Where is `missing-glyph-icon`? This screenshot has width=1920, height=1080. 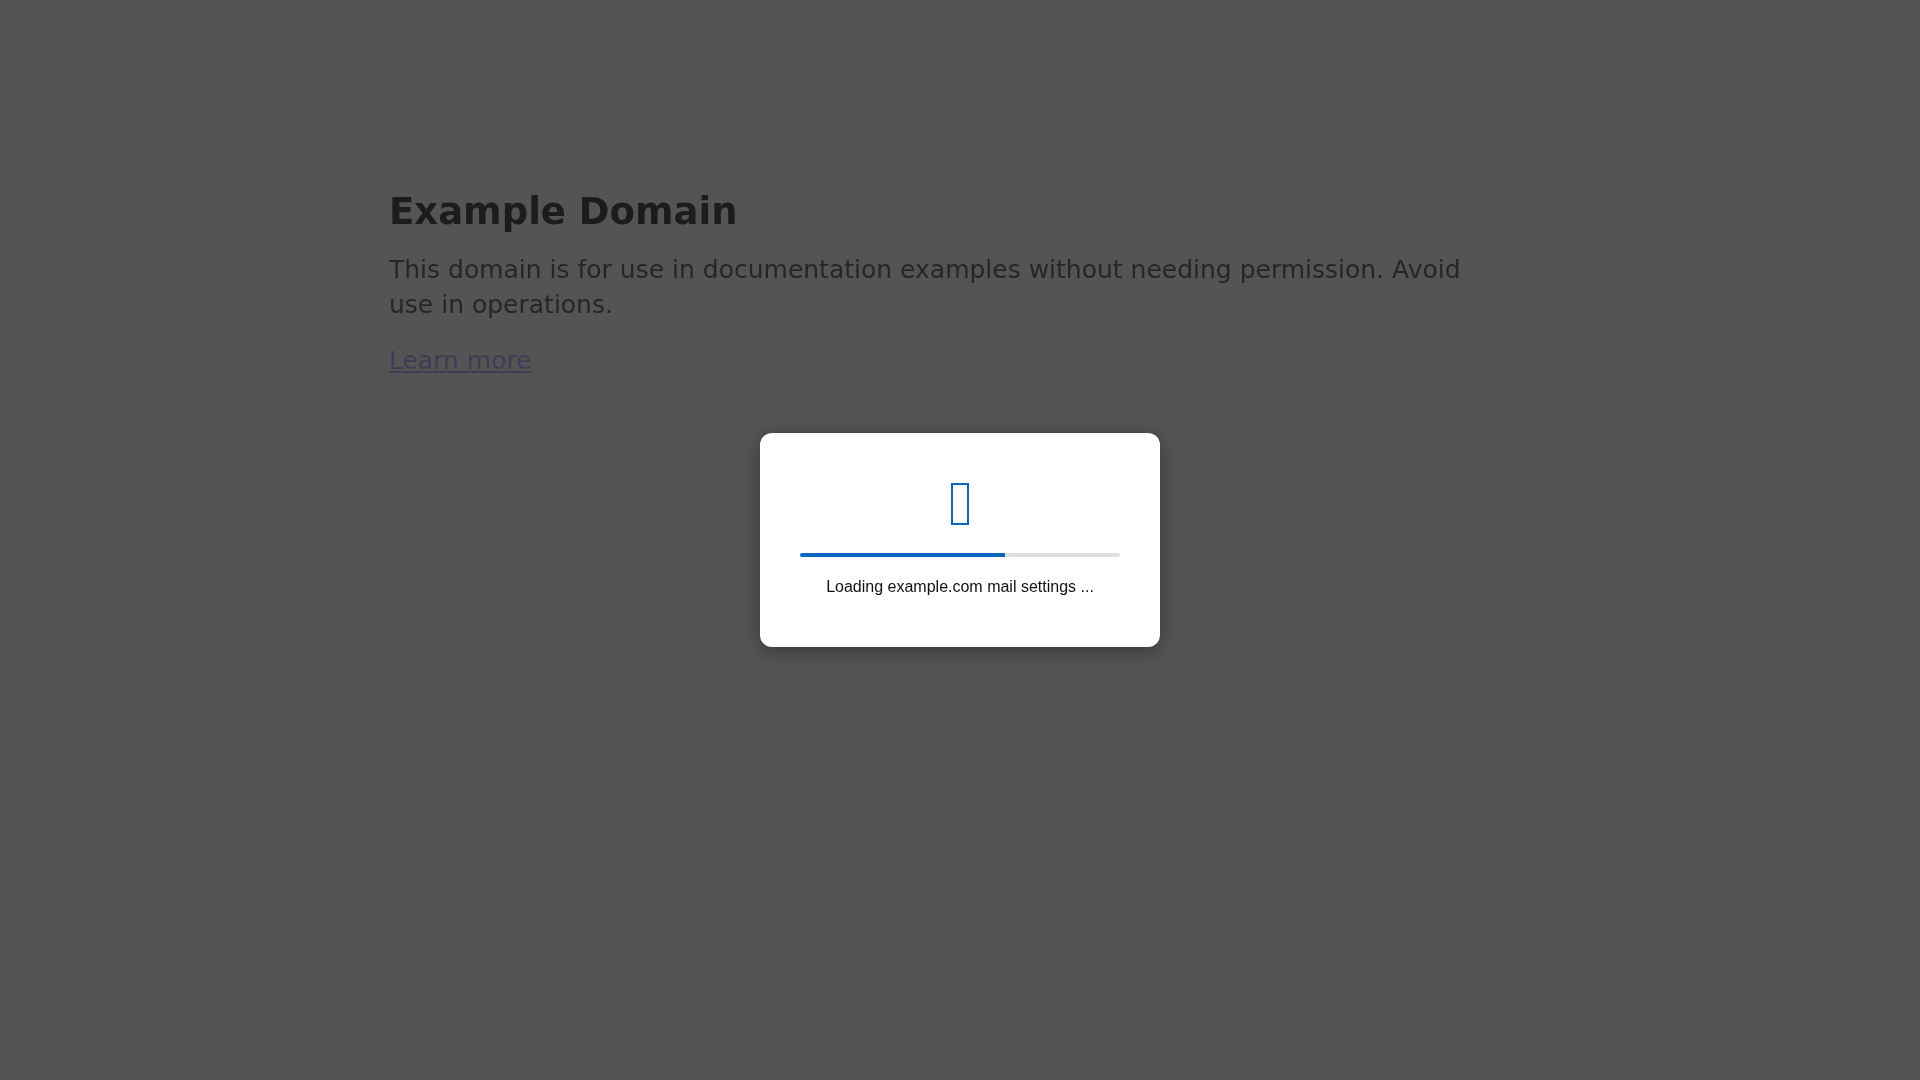
missing-glyph-icon is located at coordinates (960, 504).